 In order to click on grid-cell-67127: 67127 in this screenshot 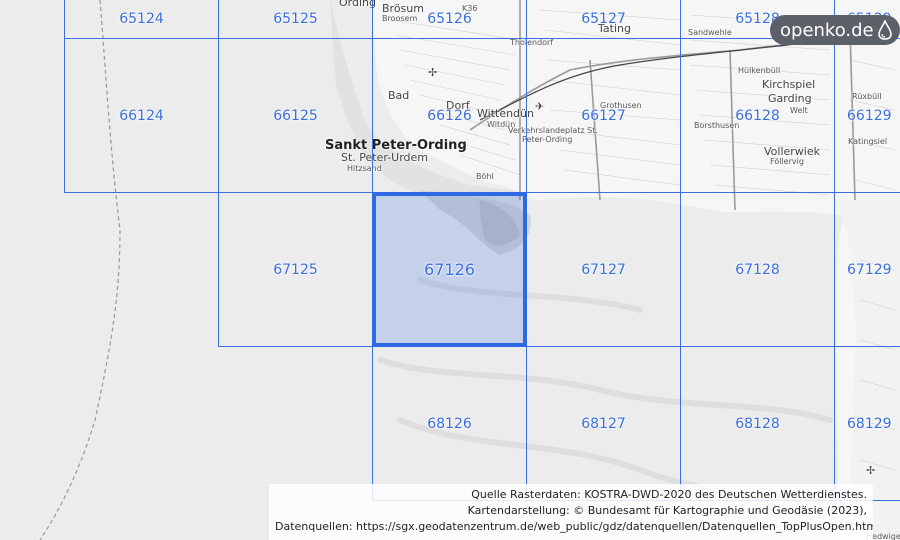, I will do `click(603, 269)`.